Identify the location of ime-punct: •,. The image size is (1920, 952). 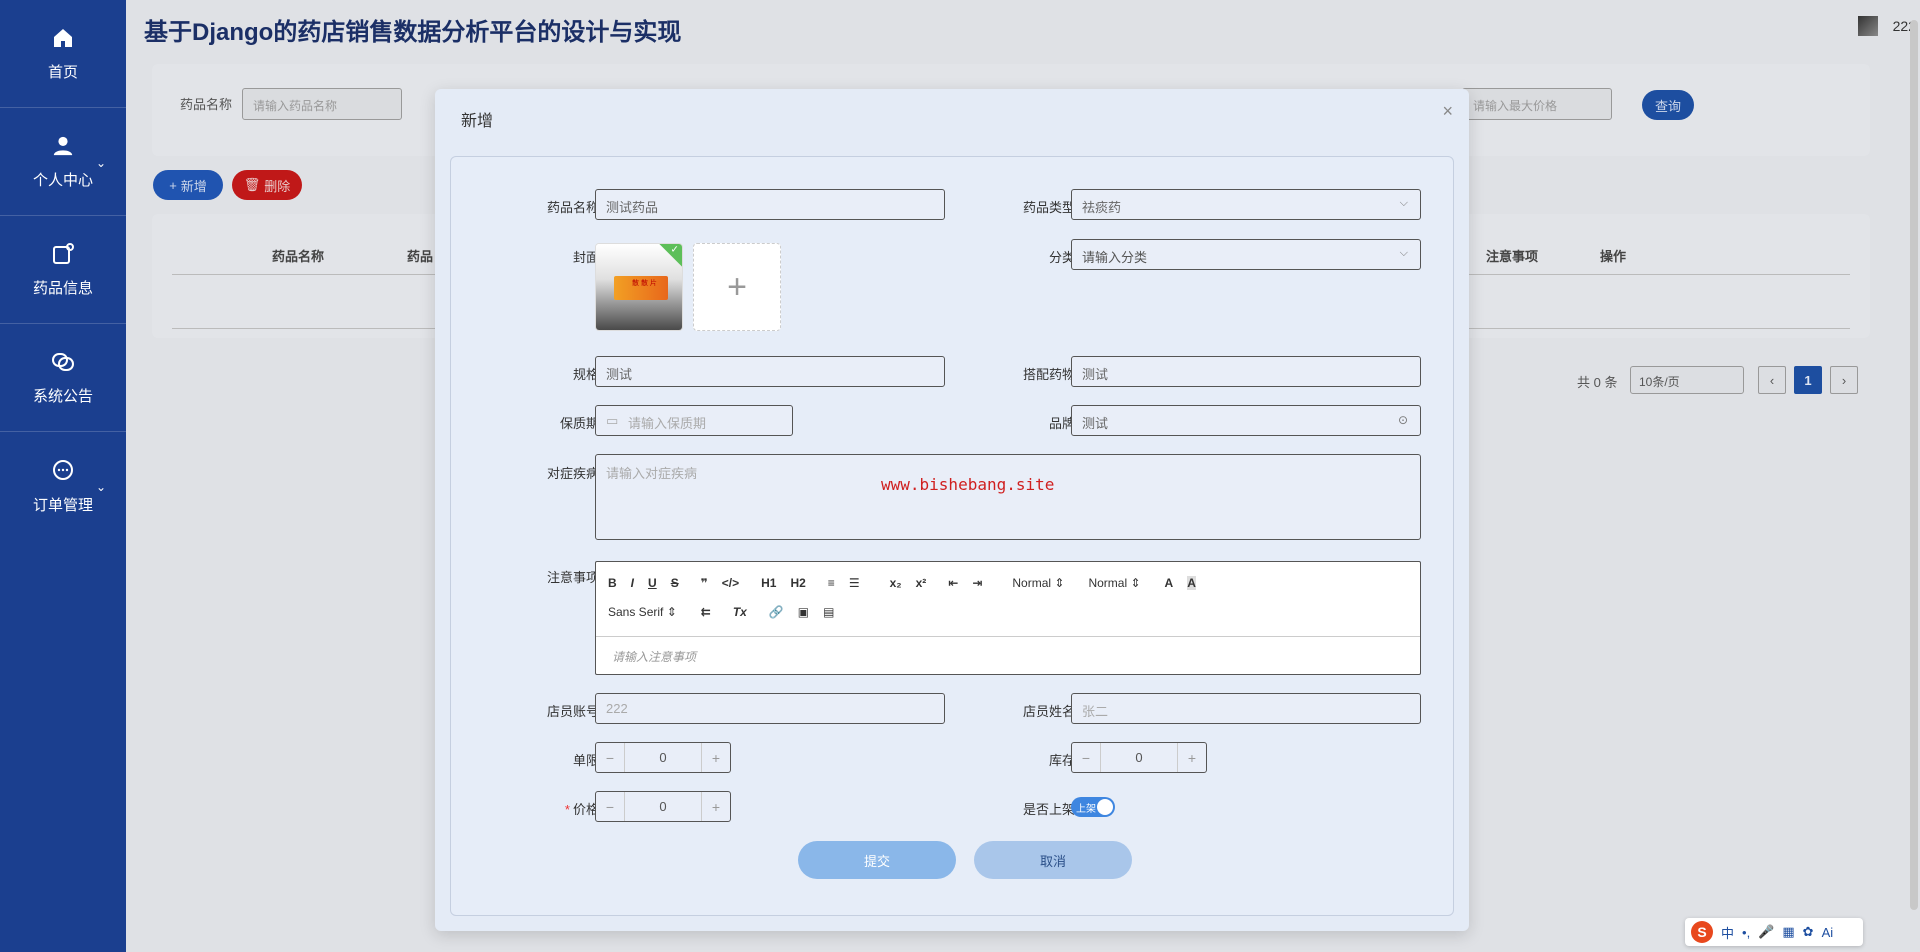
(1746, 932).